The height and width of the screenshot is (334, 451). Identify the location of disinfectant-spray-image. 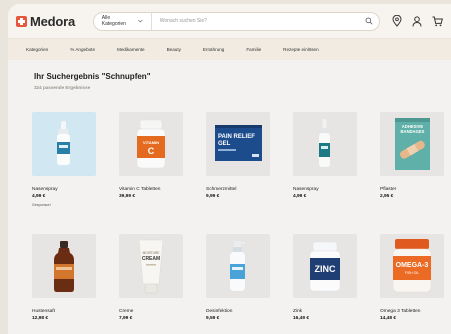
(237, 266).